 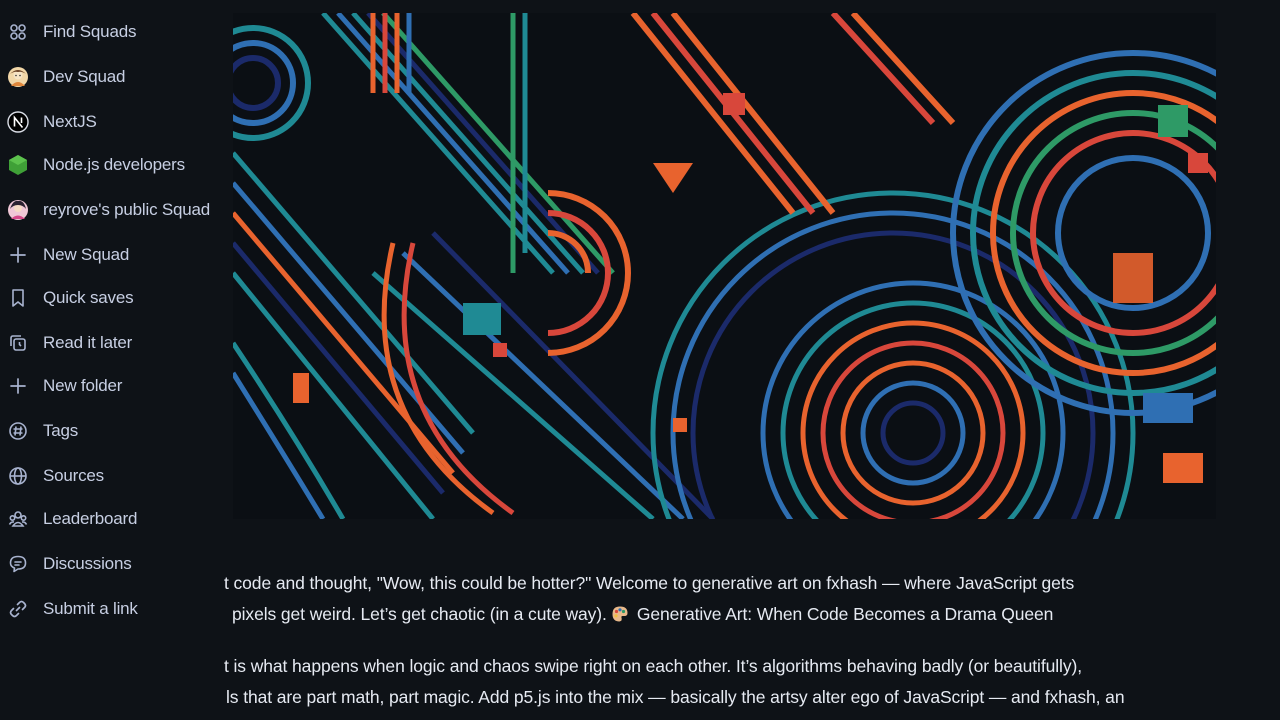 I want to click on sidebar-item-find-squads: Find Squads, so click(x=112, y=32).